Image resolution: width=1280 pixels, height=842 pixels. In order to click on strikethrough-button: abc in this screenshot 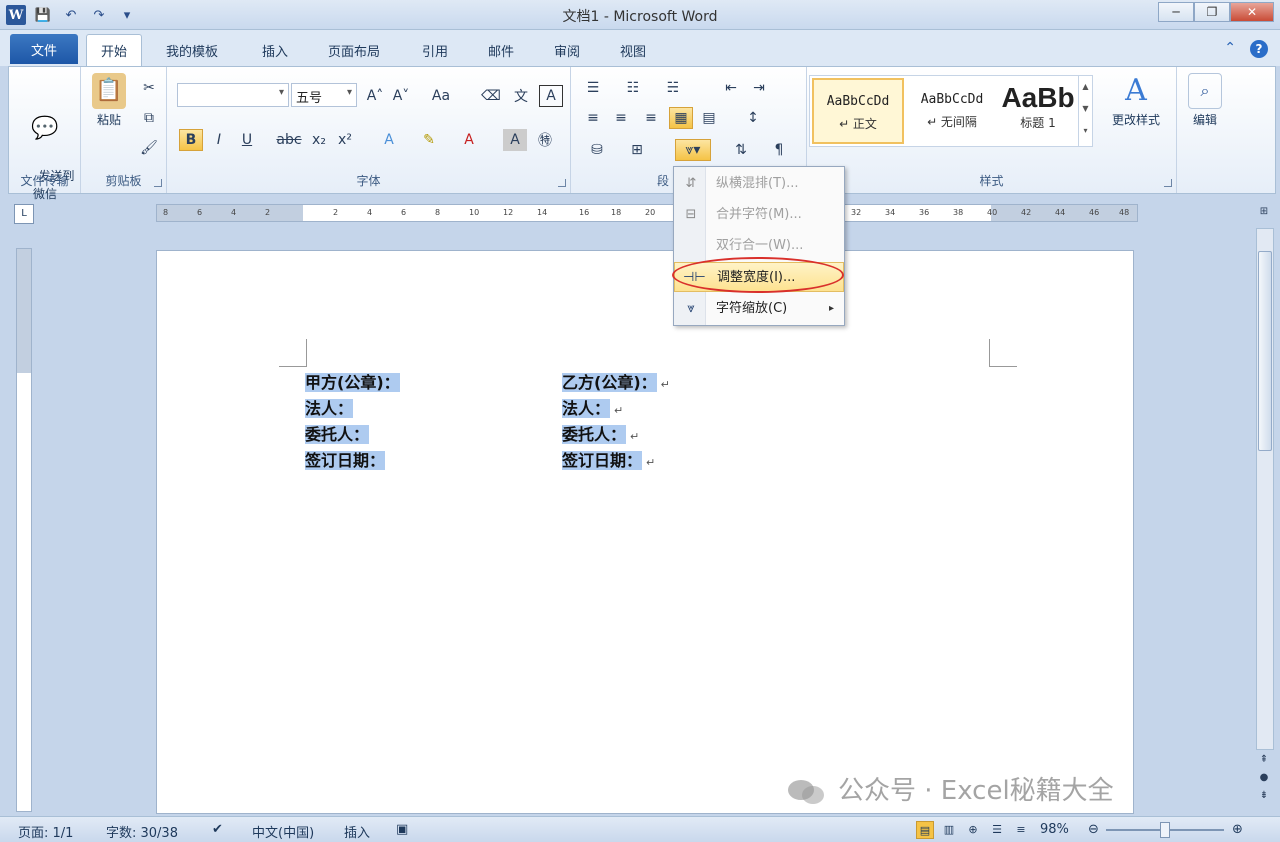, I will do `click(288, 140)`.